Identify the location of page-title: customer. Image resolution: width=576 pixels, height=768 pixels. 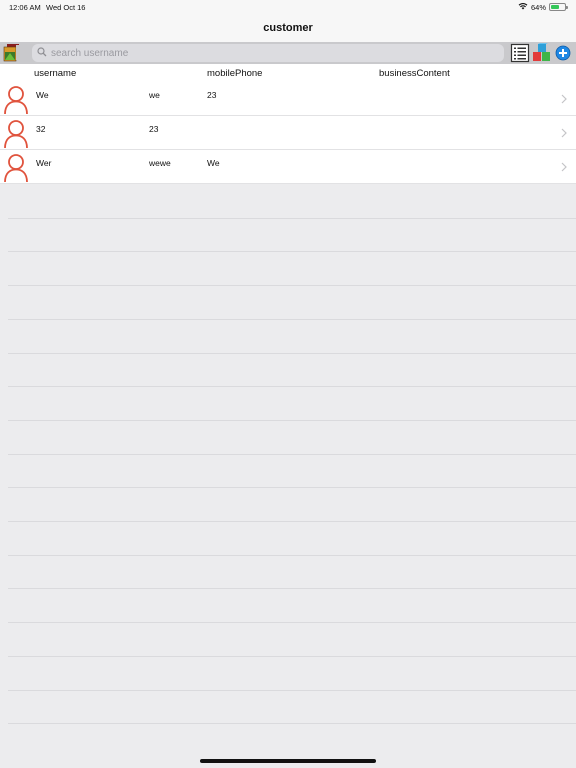
(288, 28).